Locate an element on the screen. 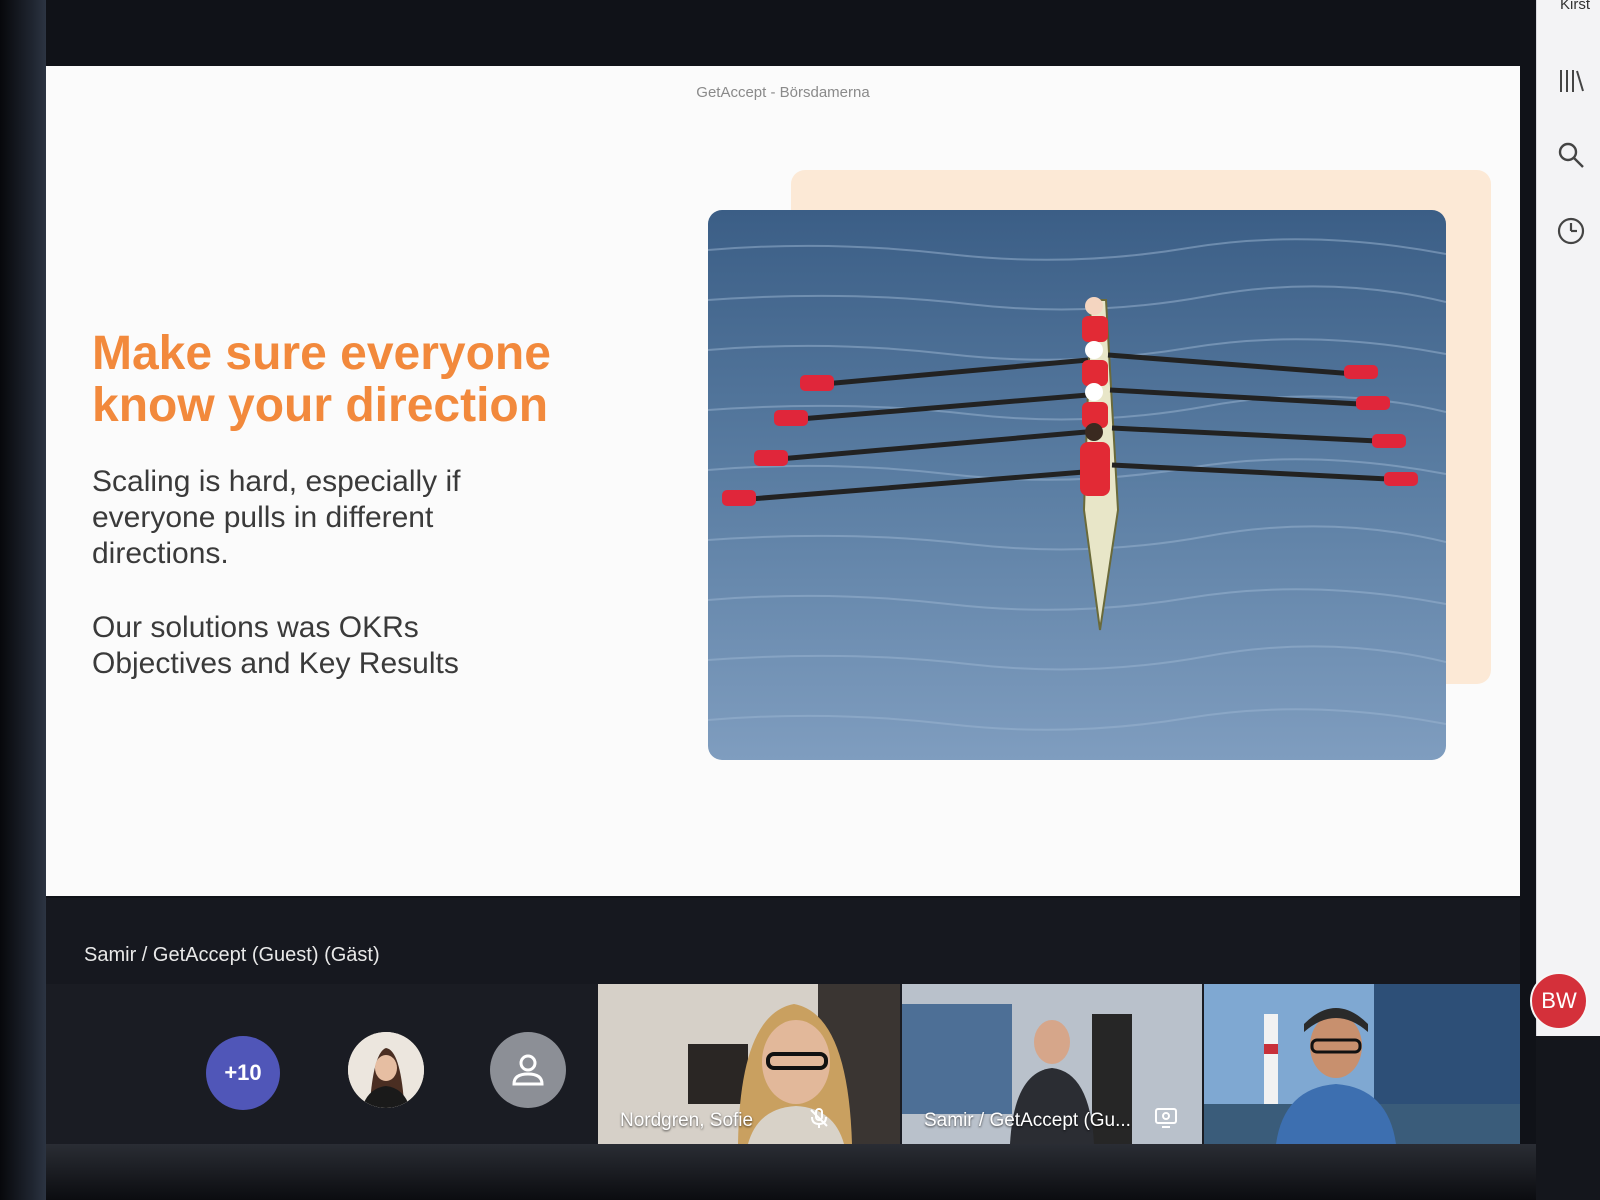 The width and height of the screenshot is (1600, 1200). paragraph-line: Scaling is hard, especially if is located at coordinates (276, 481).